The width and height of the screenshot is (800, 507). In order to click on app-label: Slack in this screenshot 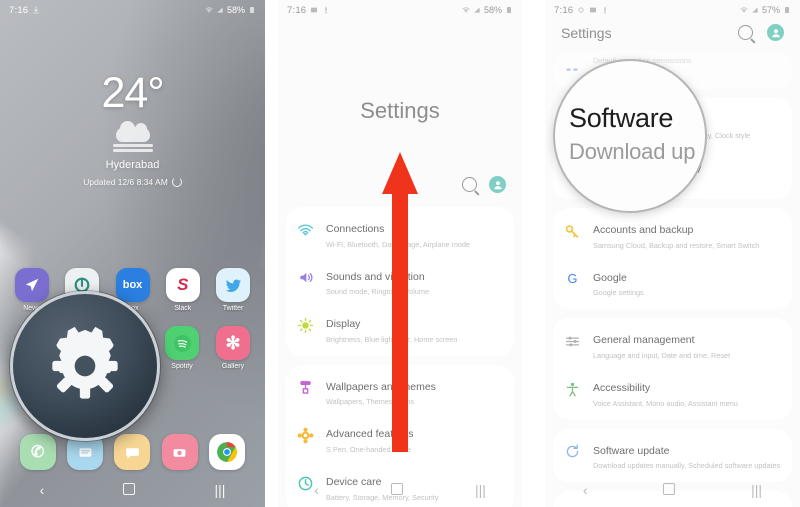, I will do `click(183, 308)`.